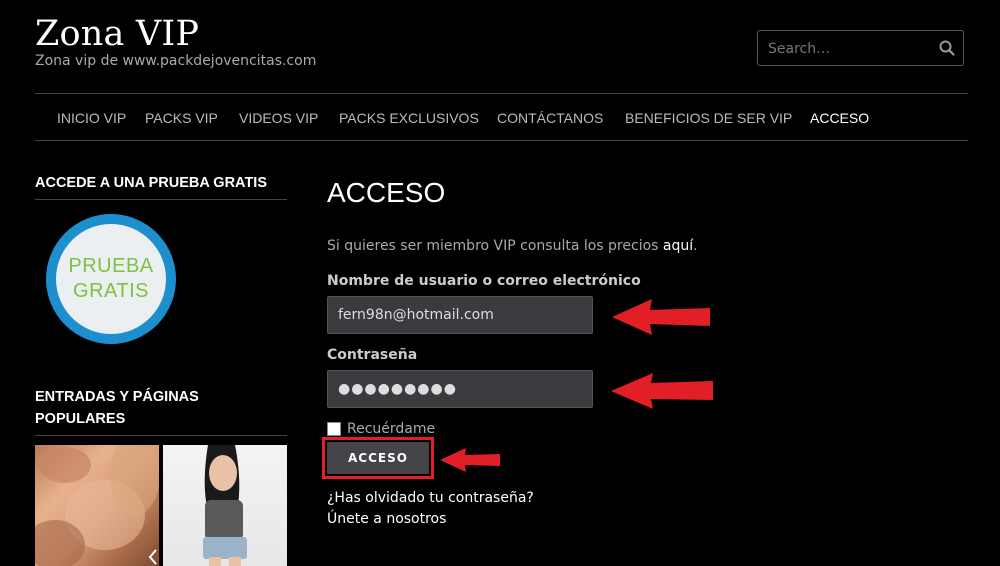 The image size is (1000, 566). I want to click on remember-me: Recuérdame, so click(381, 429).